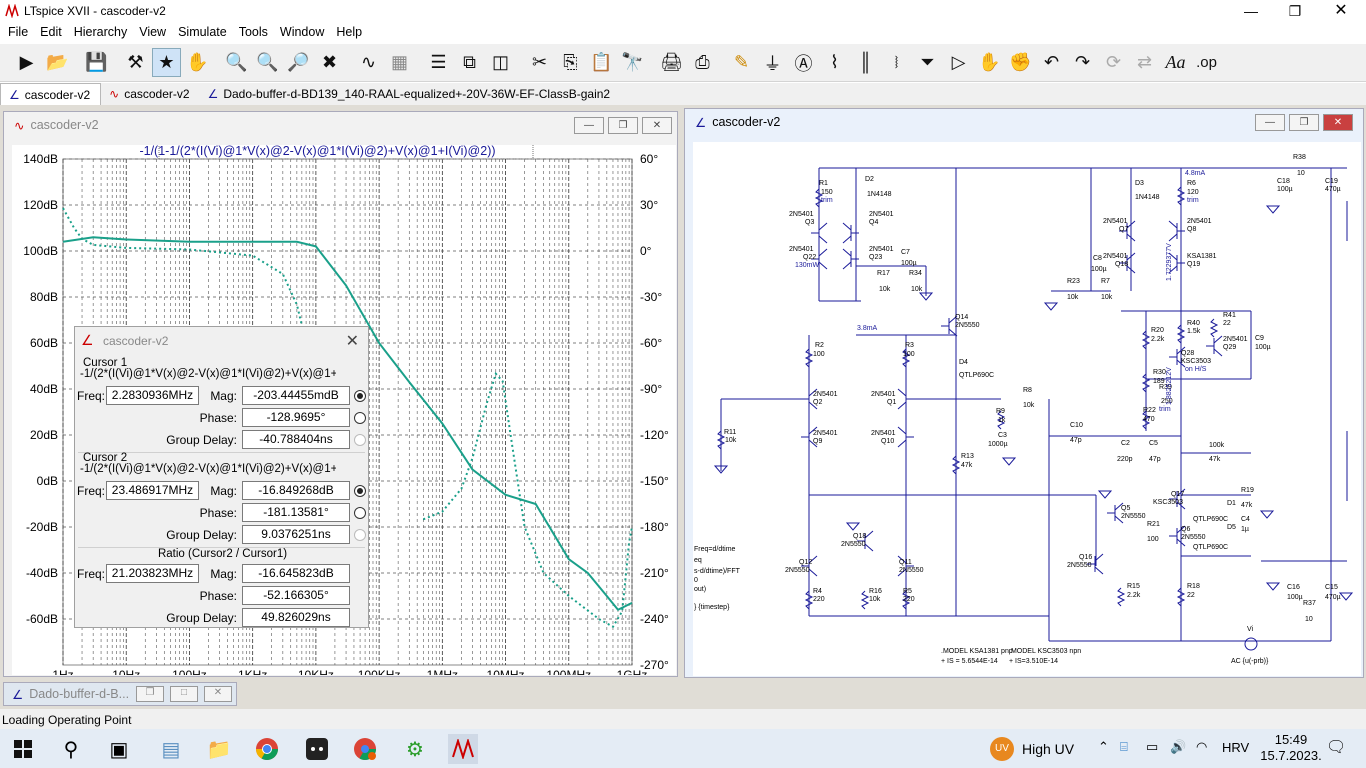  Describe the element at coordinates (1048, 749) in the screenshot. I see `weather-text: High UV` at that location.